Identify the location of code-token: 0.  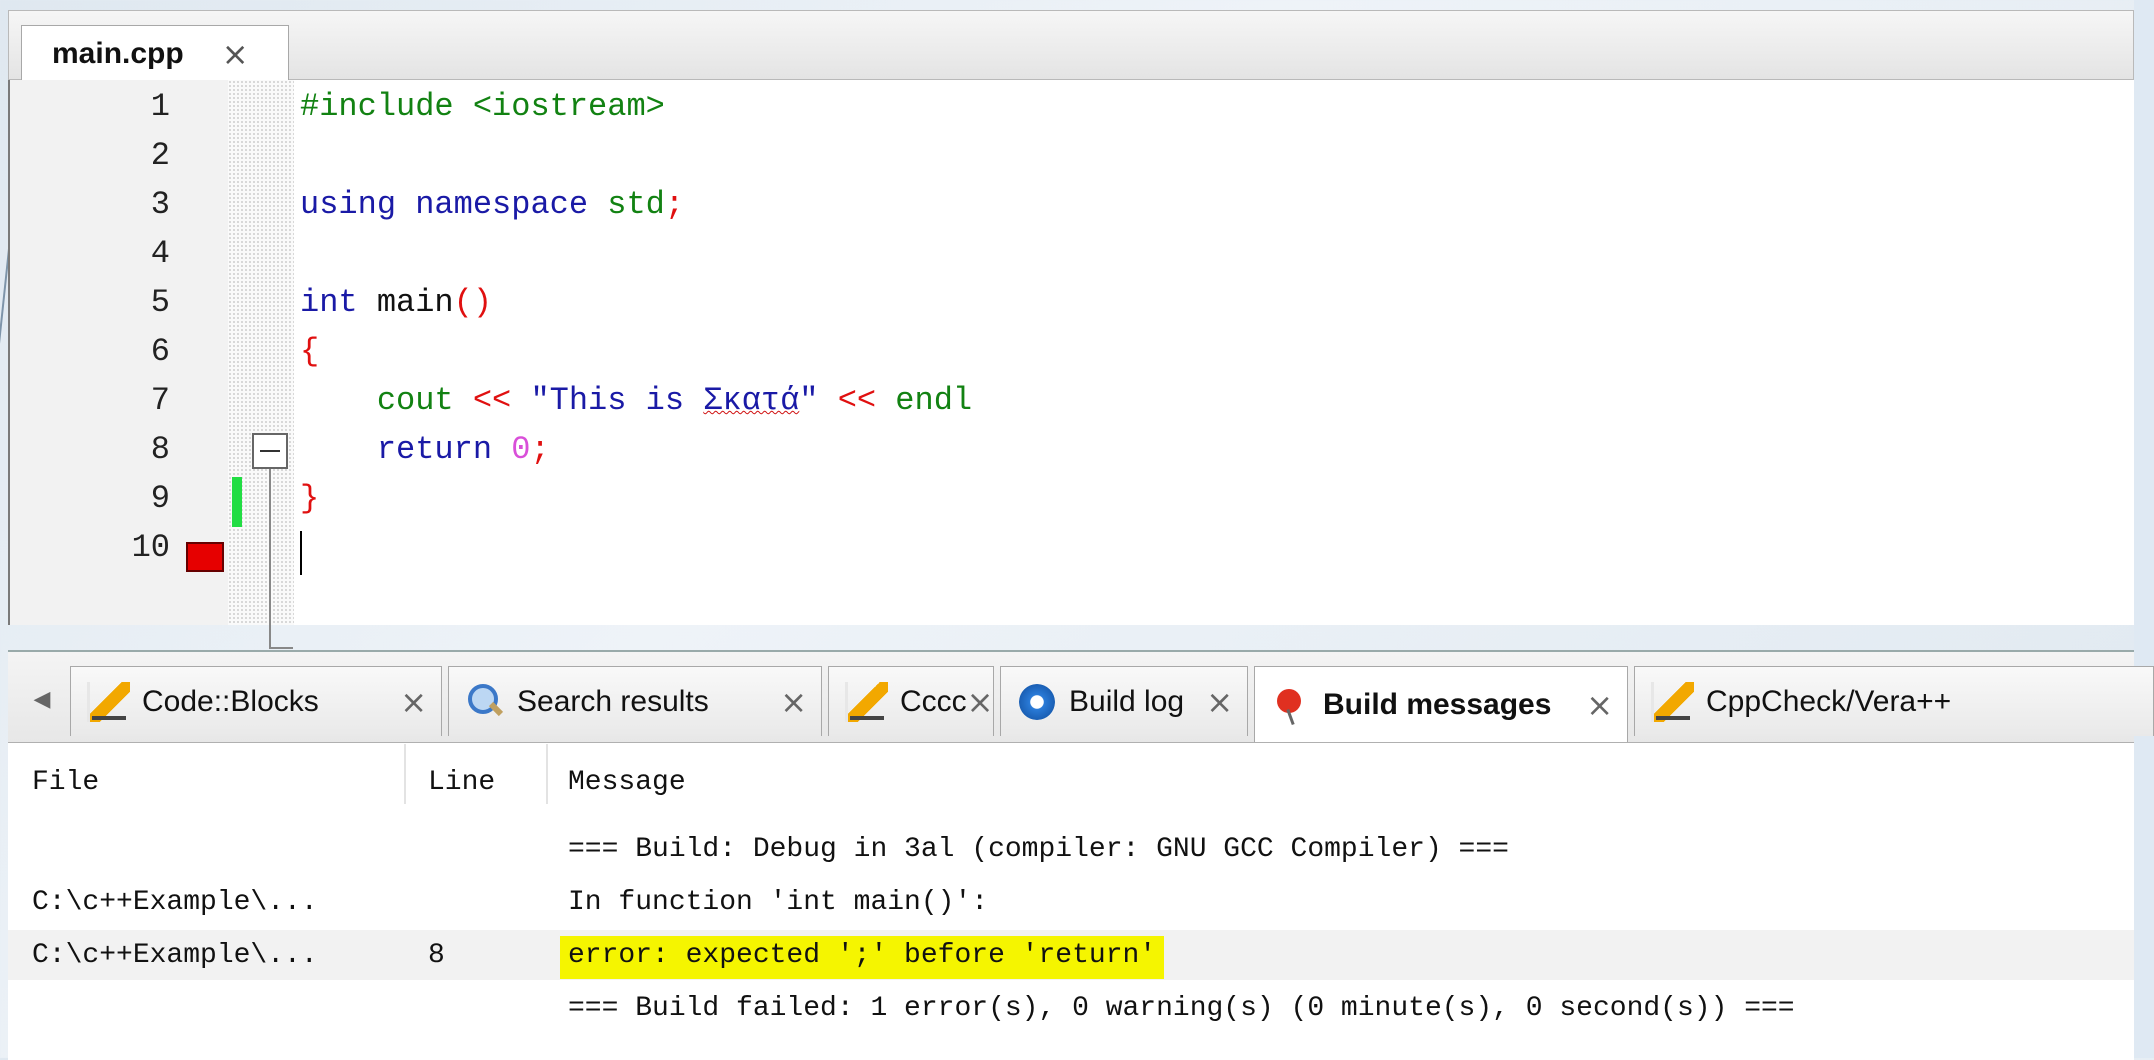
(521, 449).